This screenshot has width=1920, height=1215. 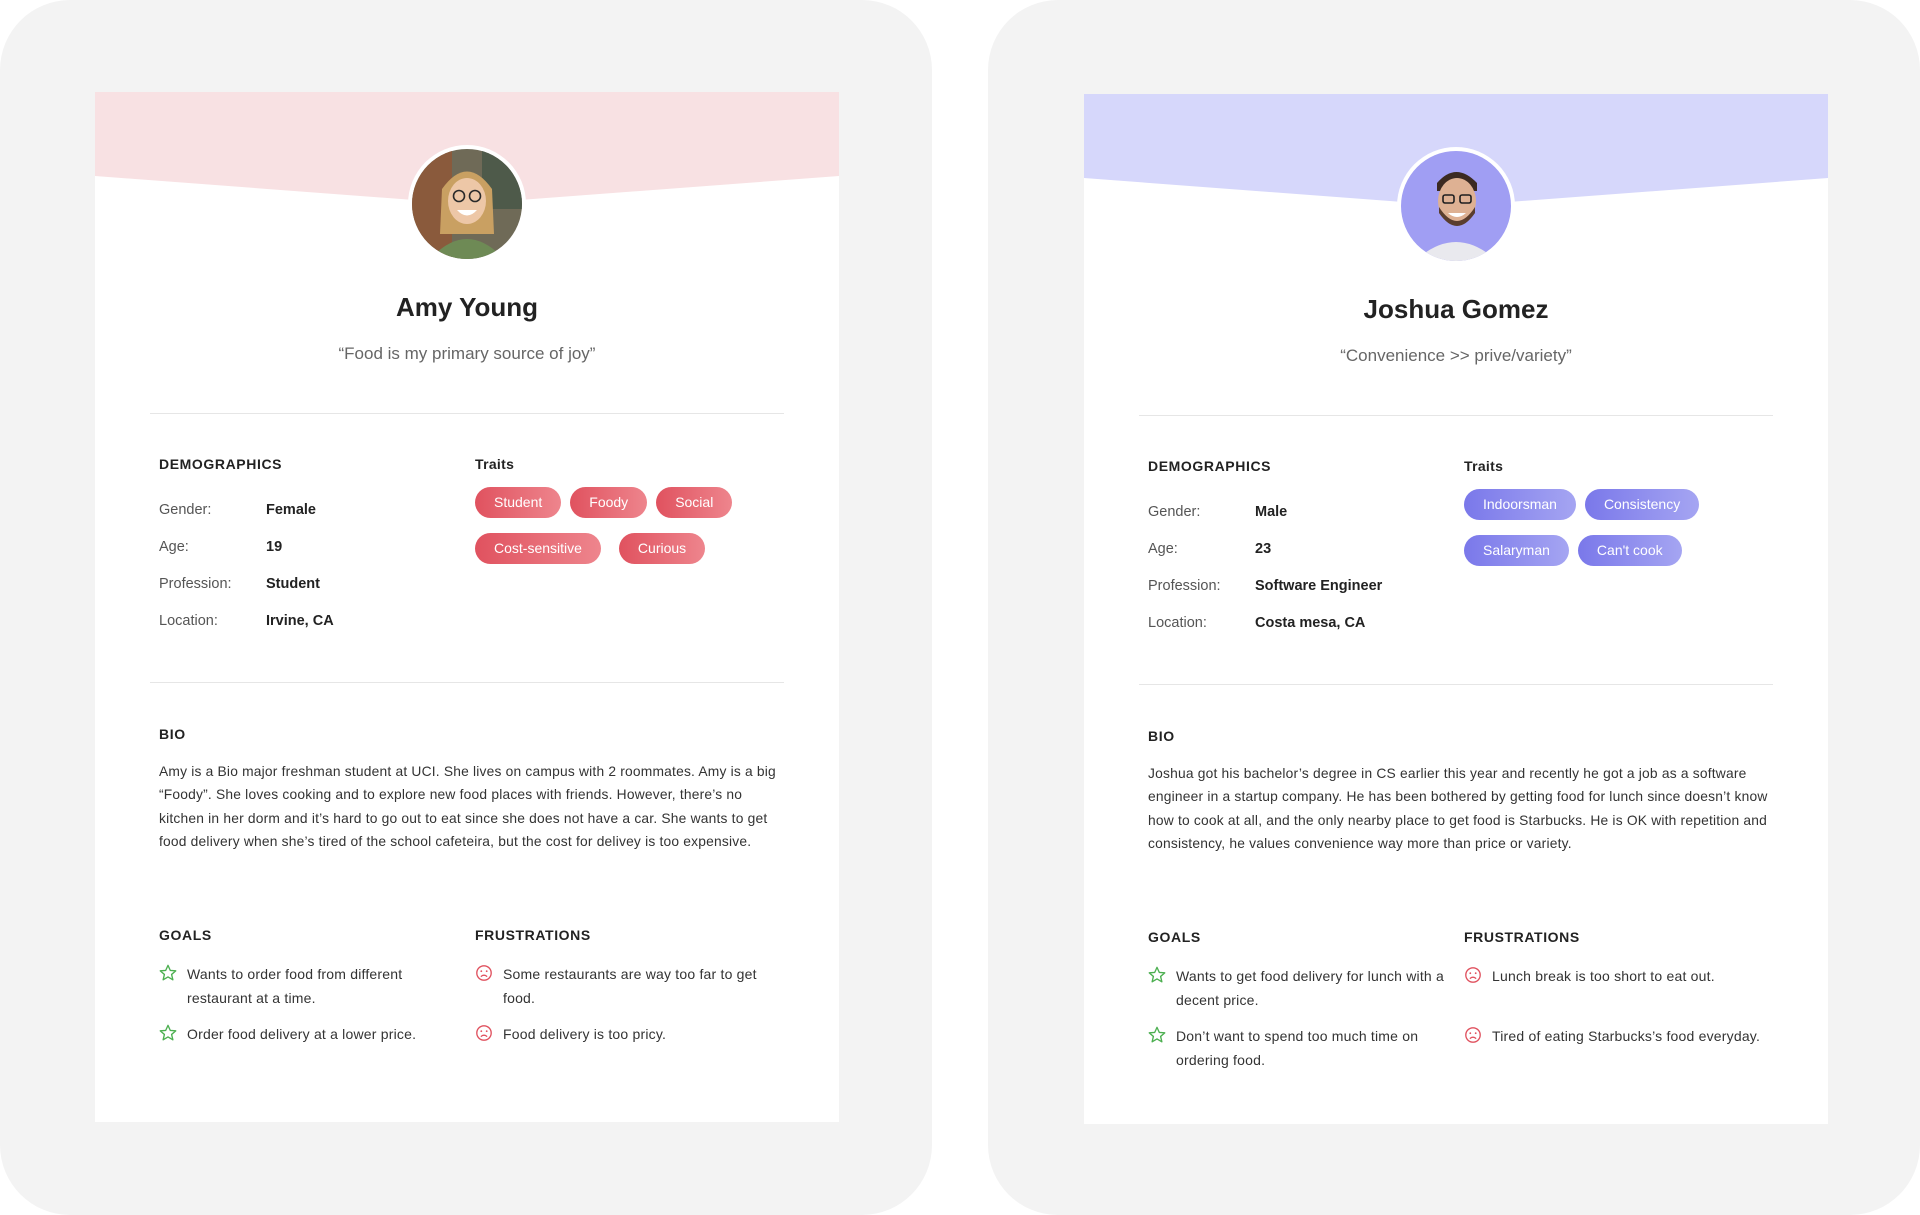 What do you see at coordinates (1319, 586) in the screenshot?
I see `demographic-value: Software Engineer` at bounding box center [1319, 586].